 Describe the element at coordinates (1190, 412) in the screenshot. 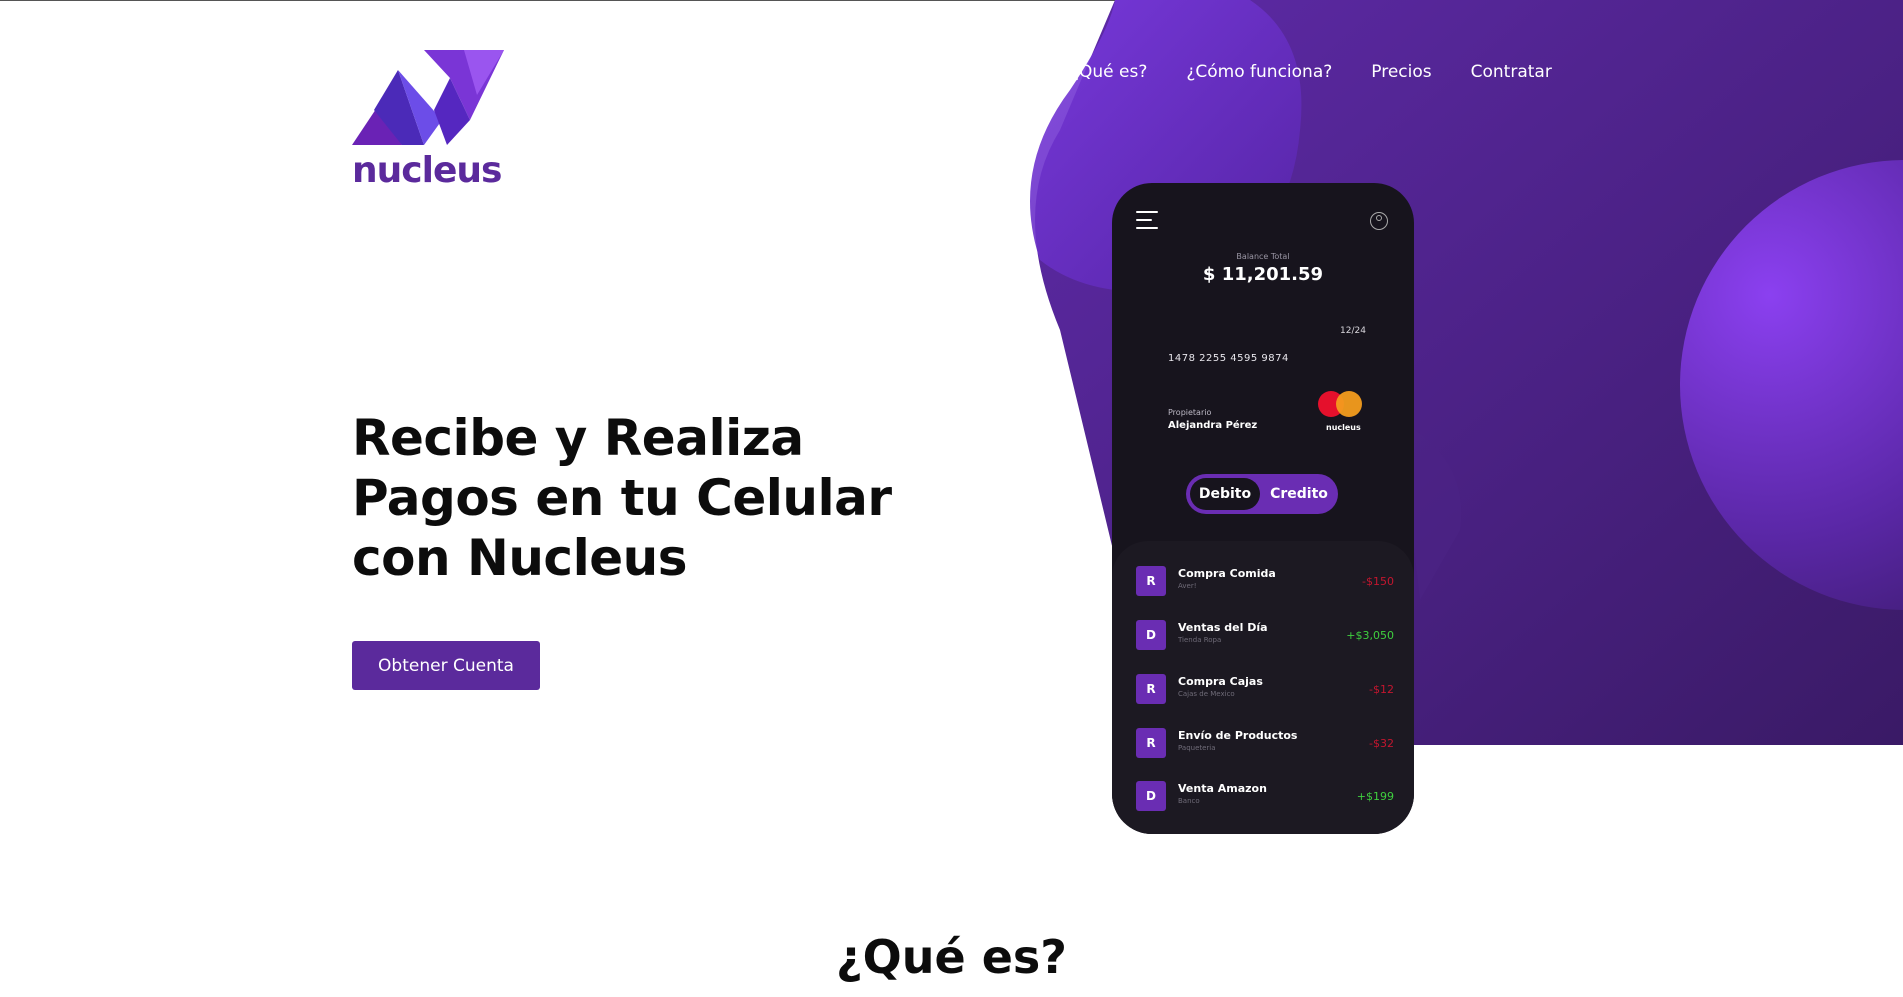

I see `card-owner-label: Propietario` at that location.